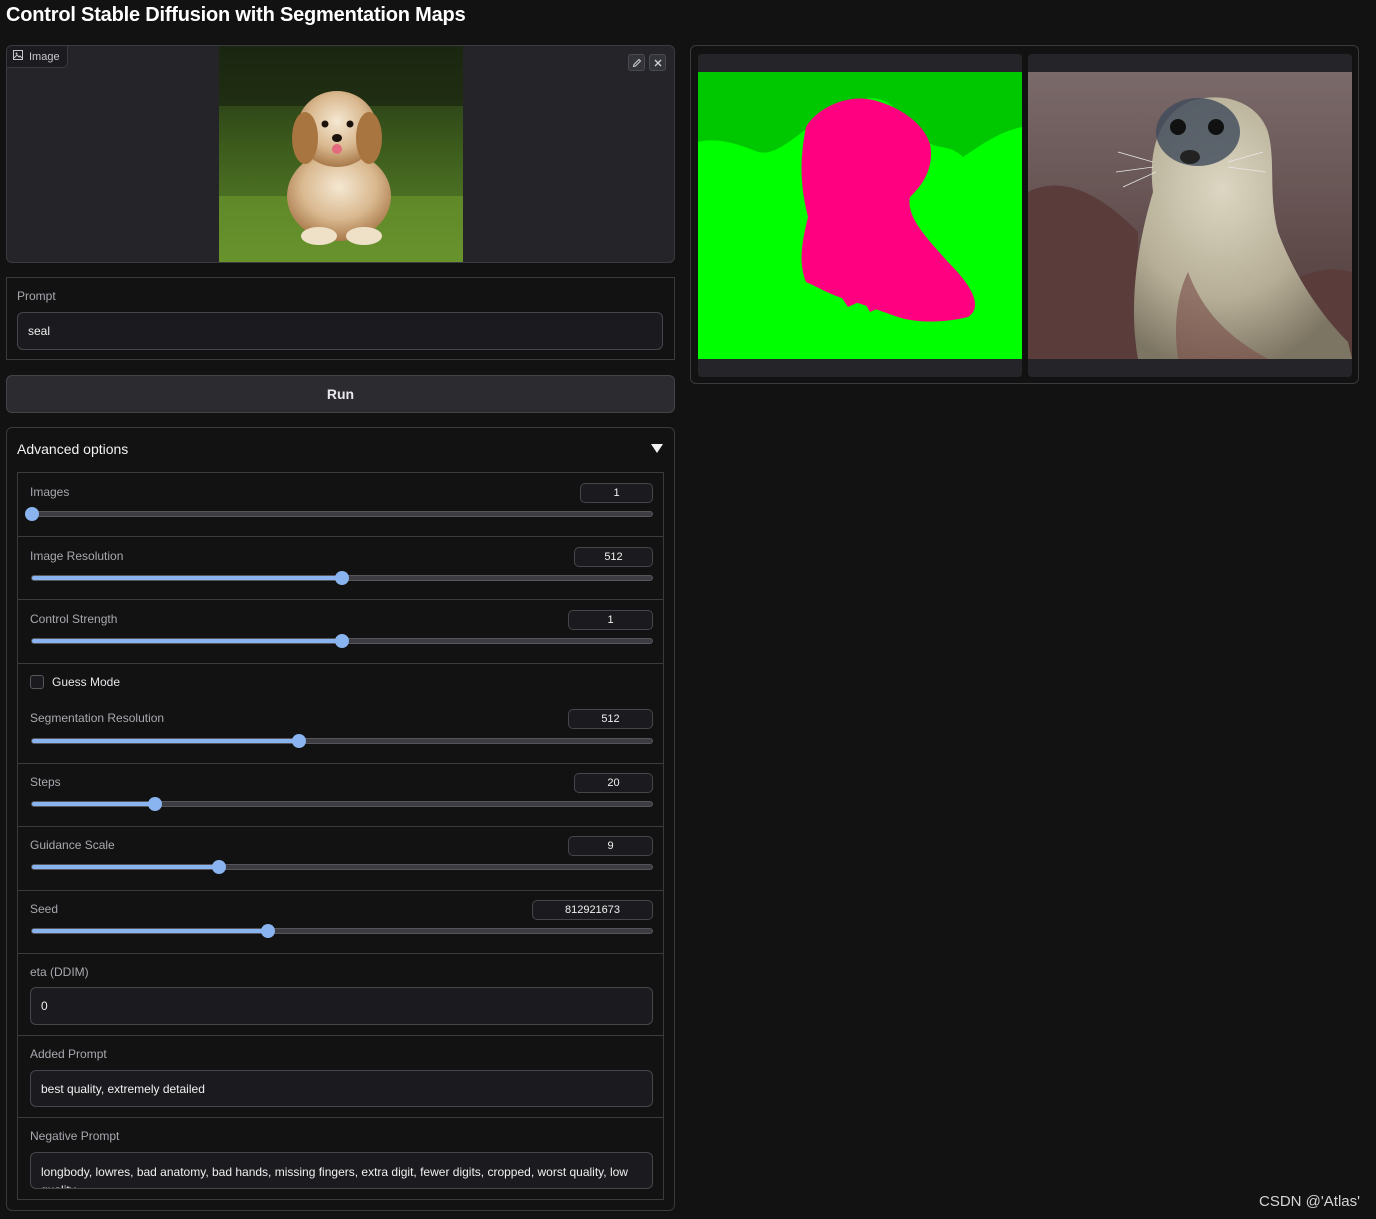 Image resolution: width=1376 pixels, height=1219 pixels. What do you see at coordinates (123, 1088) in the screenshot?
I see `added-prompt-value: best quality, extremely detailed` at bounding box center [123, 1088].